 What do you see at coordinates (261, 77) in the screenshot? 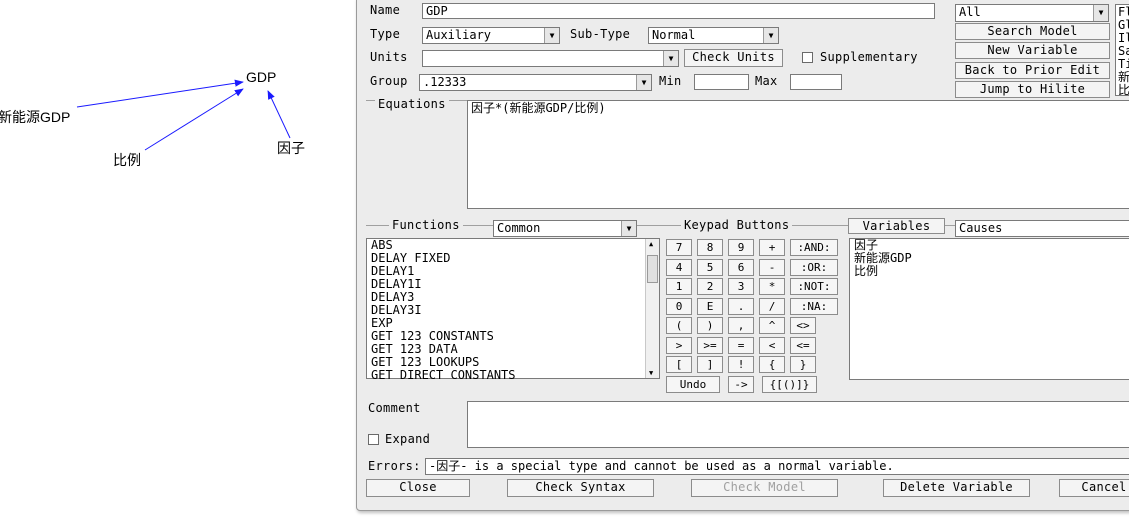
I see `node-gdp: GDP` at bounding box center [261, 77].